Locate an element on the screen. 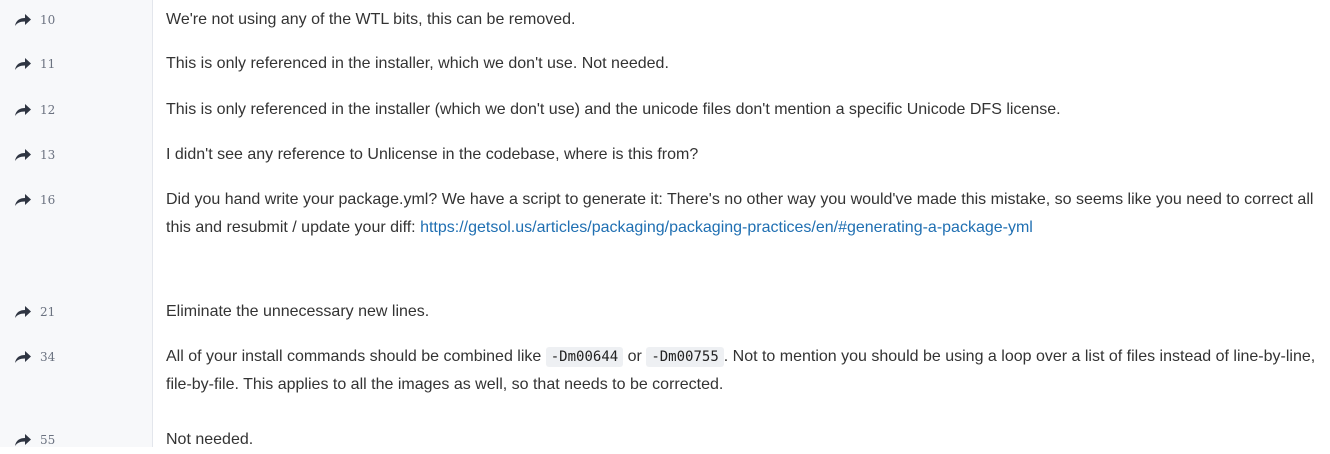 The width and height of the screenshot is (1330, 454). jump-to-line-link: 21 is located at coordinates (34, 312).